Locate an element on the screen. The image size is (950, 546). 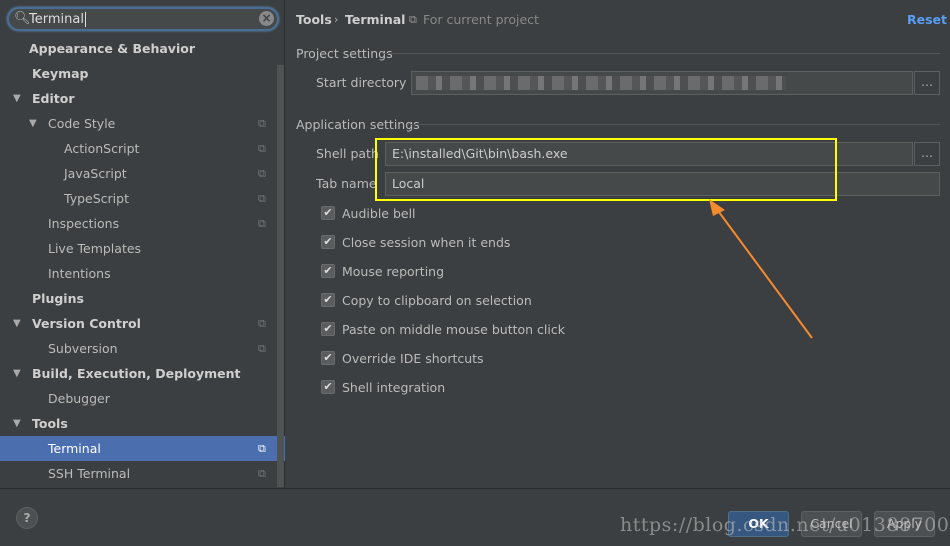
help-button: ? is located at coordinates (27, 518).